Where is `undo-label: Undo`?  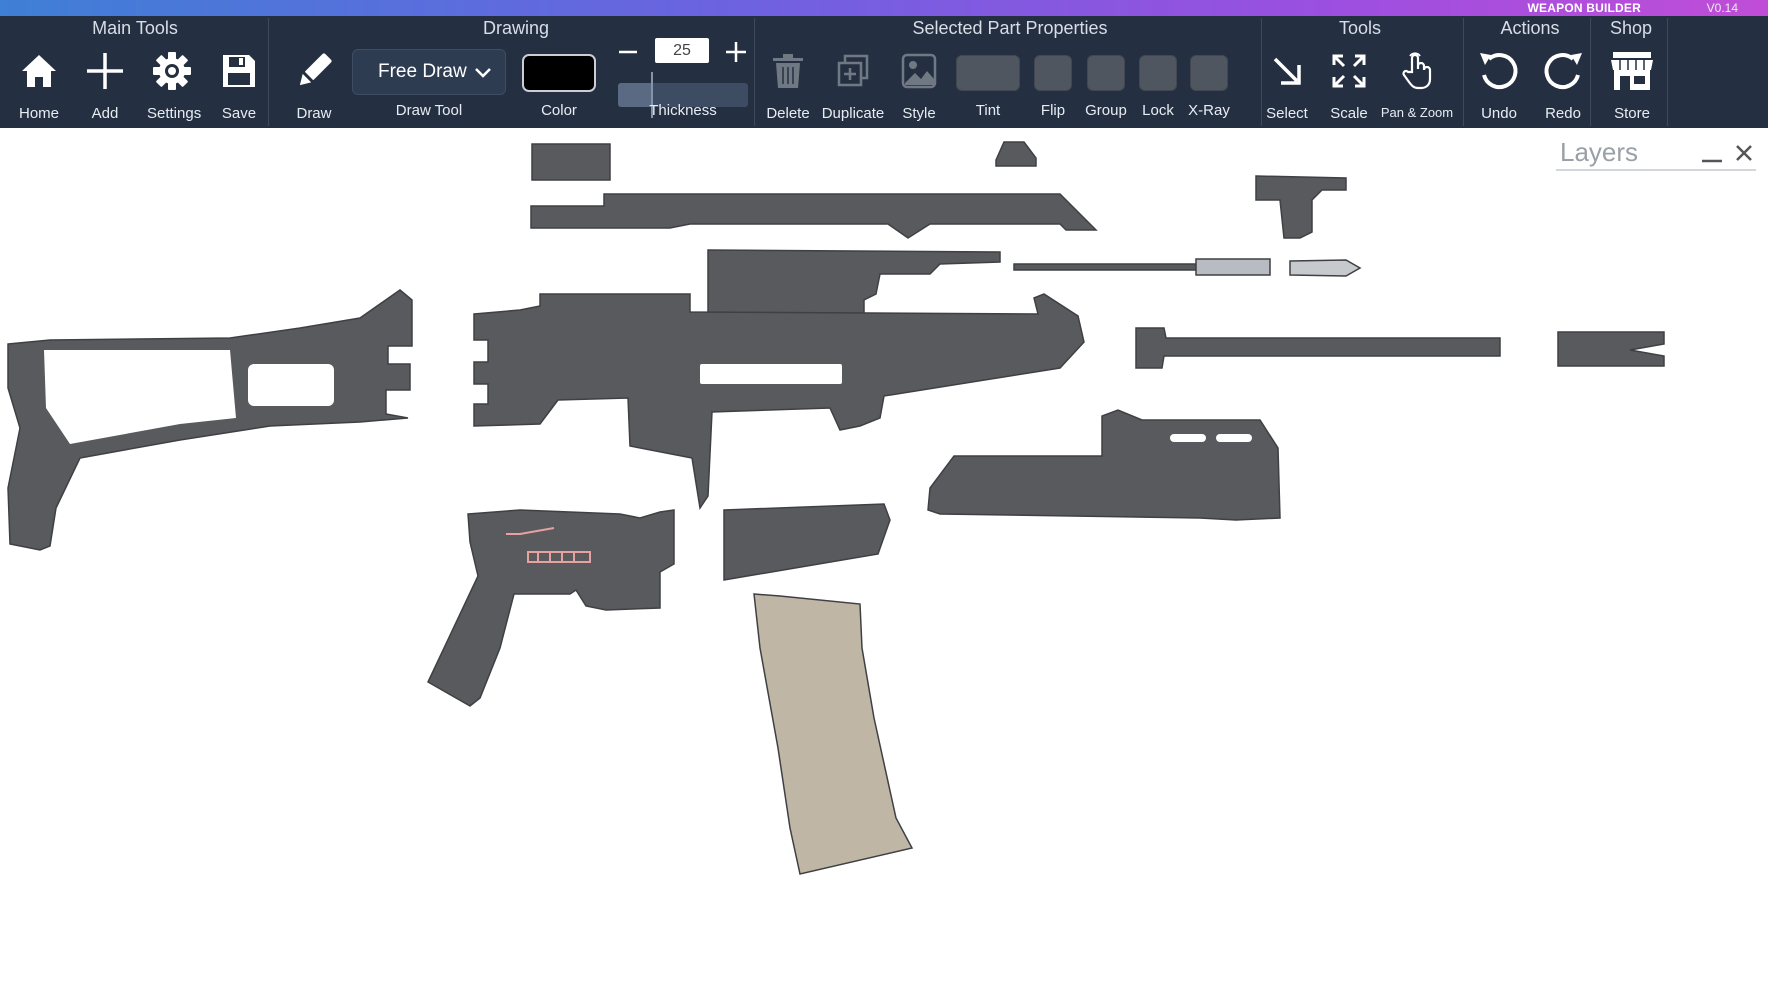
undo-label: Undo is located at coordinates (1499, 113).